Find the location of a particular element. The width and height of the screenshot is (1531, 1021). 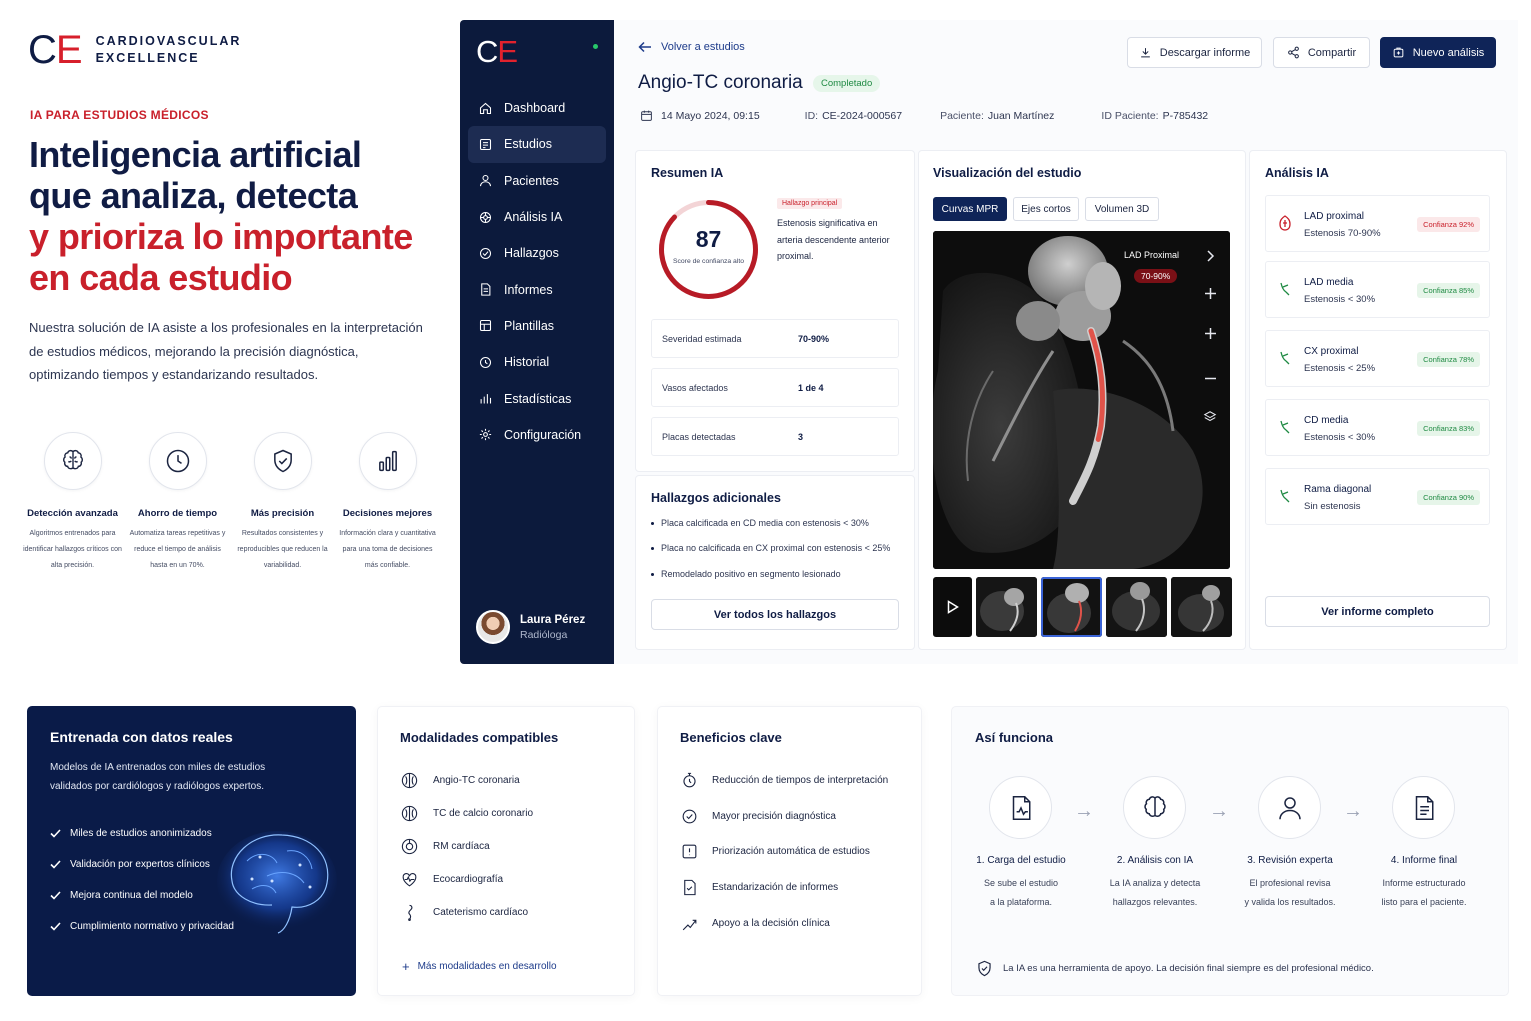

pan-icon is located at coordinates (1210, 293).